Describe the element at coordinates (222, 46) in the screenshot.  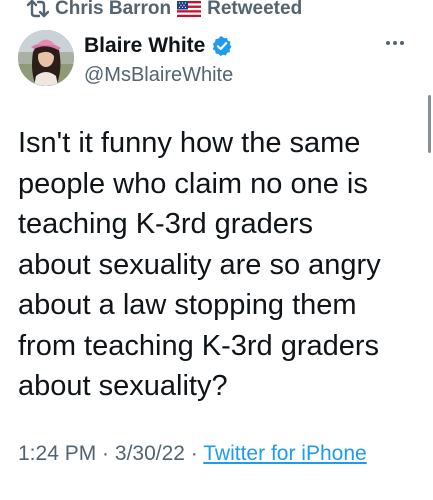
I see `verified-badge-icon` at that location.